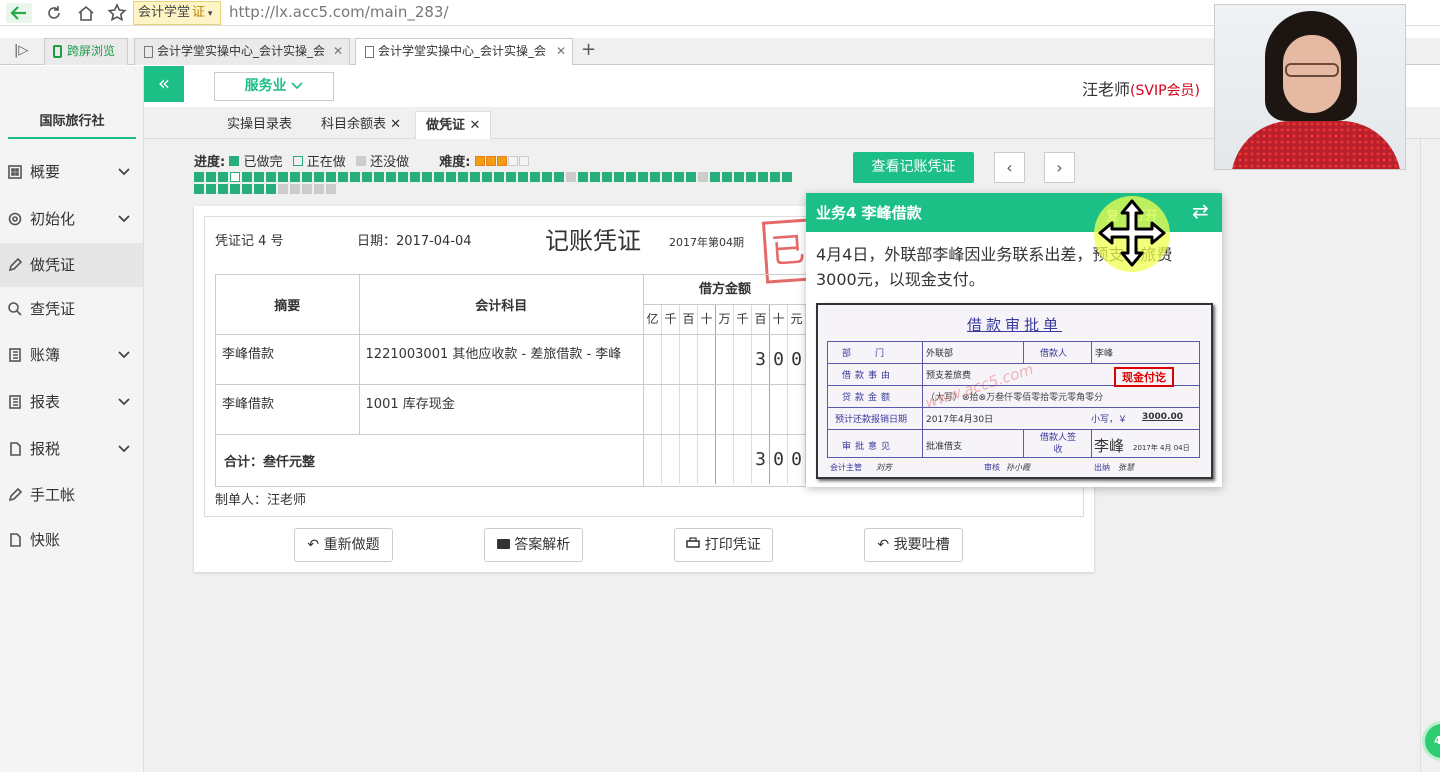 The image size is (1440, 772). I want to click on sidebar-item-make-voucher: 做凭证, so click(71, 265).